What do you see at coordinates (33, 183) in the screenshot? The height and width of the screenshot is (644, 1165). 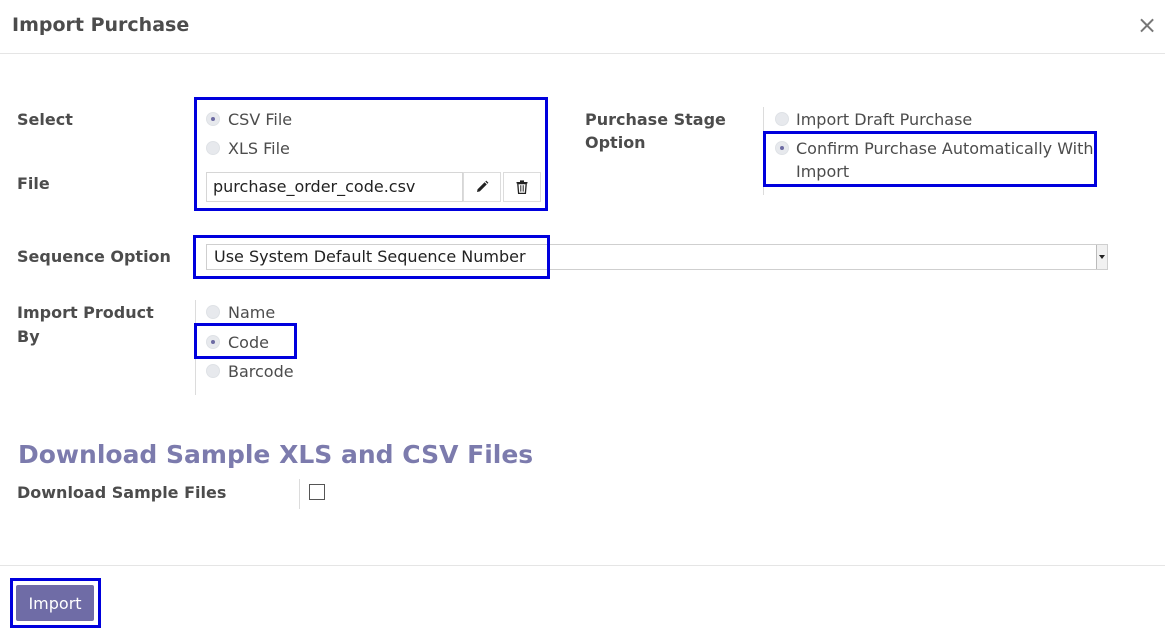 I see `file-label: File` at bounding box center [33, 183].